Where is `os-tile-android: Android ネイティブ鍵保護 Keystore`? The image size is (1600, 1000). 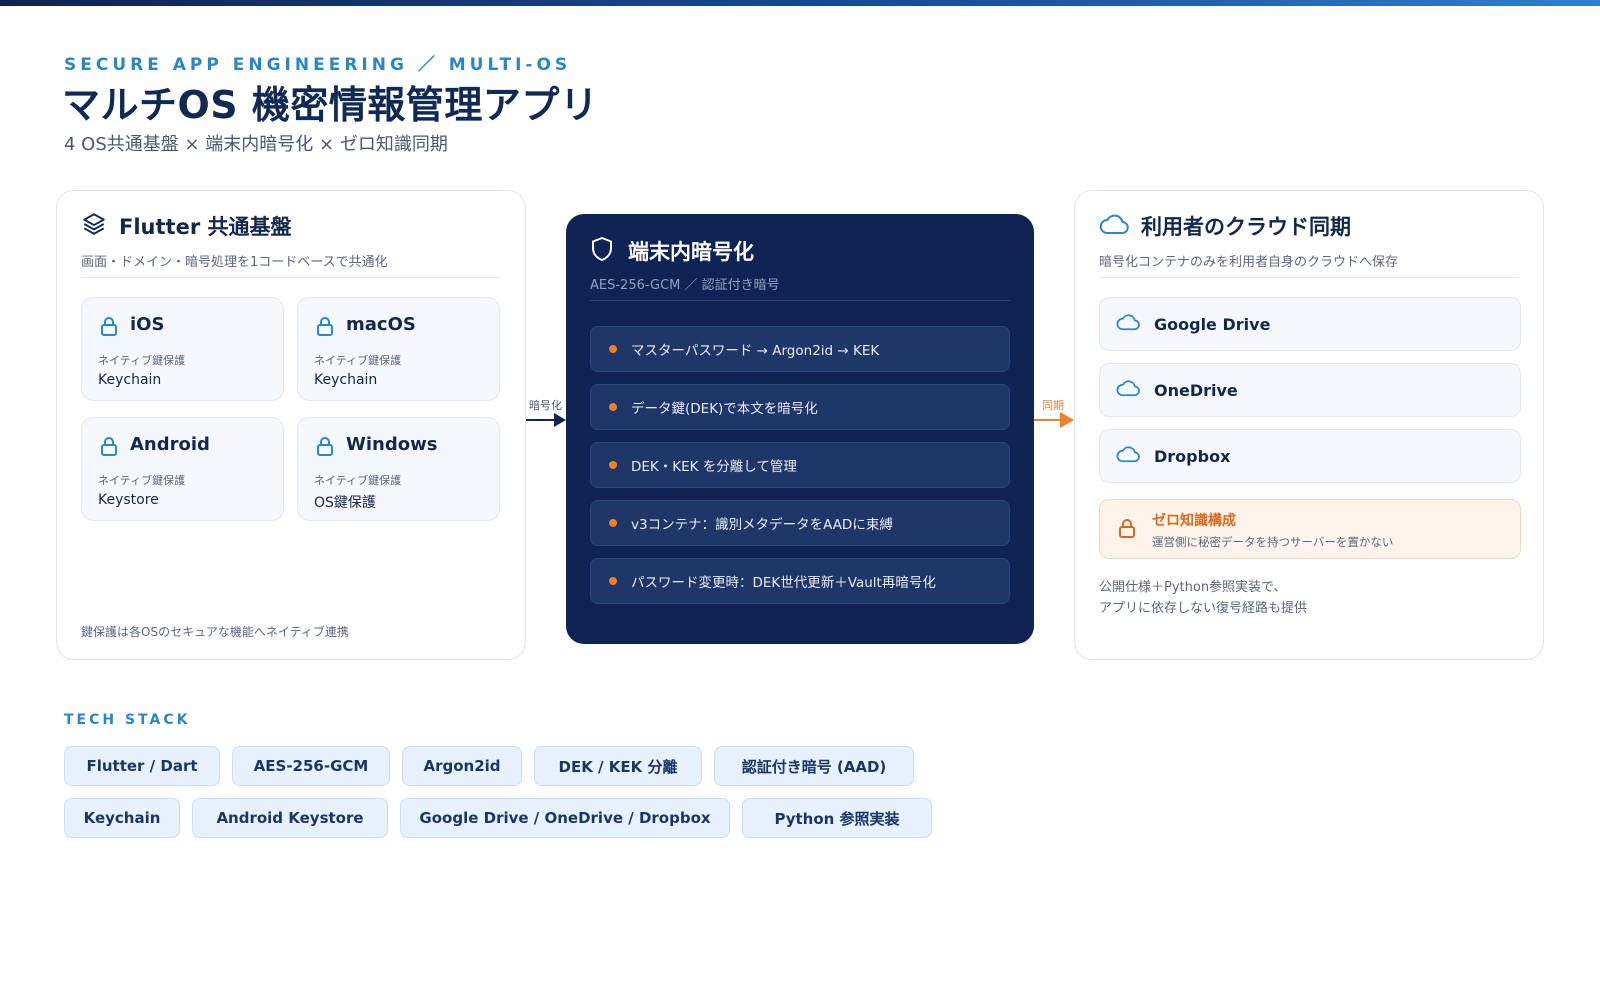 os-tile-android: Android ネイティブ鍵保護 Keystore is located at coordinates (182, 469).